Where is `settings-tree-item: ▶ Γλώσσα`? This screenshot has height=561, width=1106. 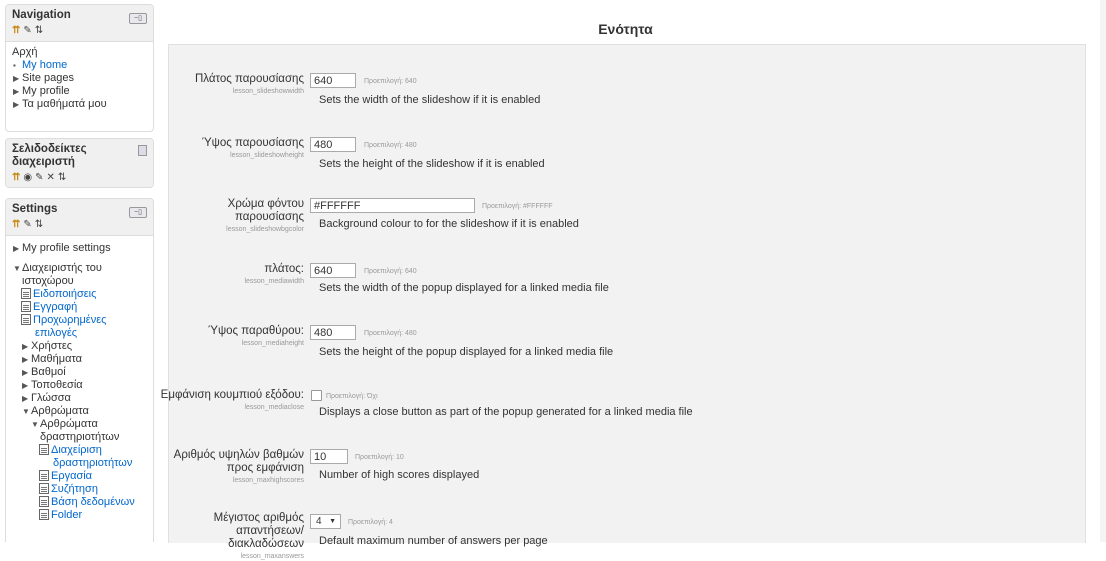
settings-tree-item: ▶ Γλώσσα is located at coordinates (84, 398).